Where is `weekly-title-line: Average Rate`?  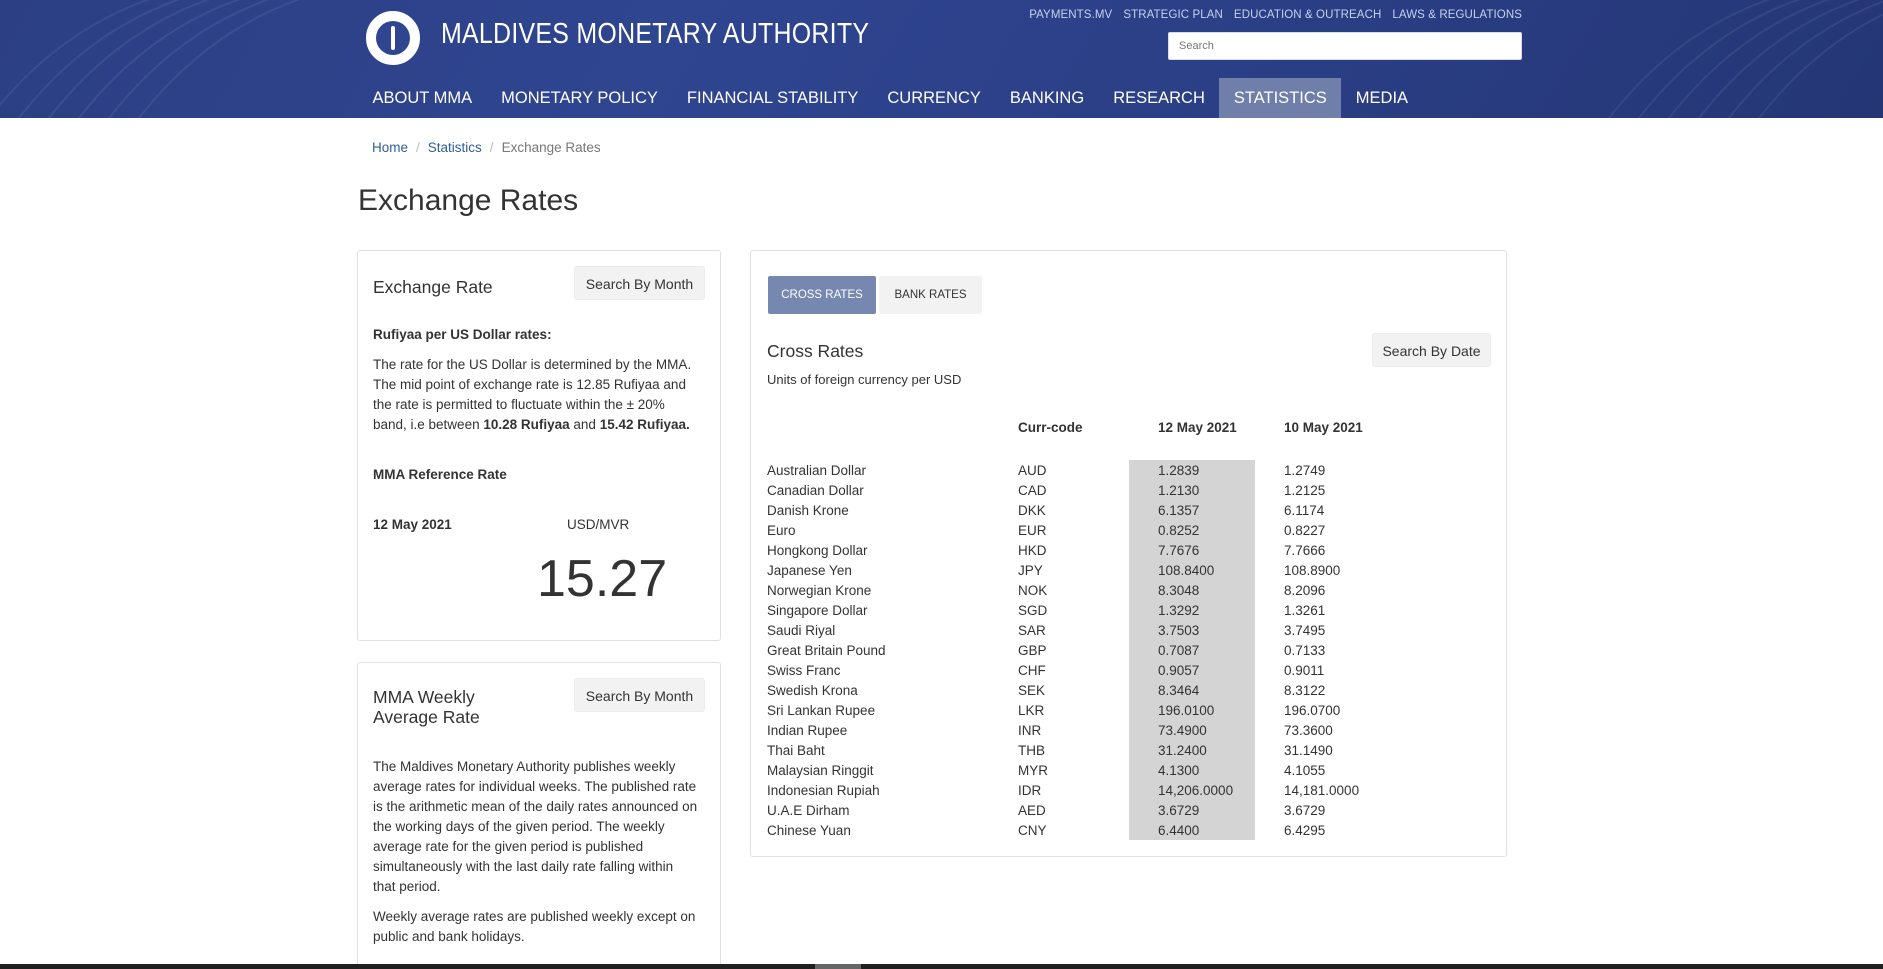 weekly-title-line: Average Rate is located at coordinates (426, 717).